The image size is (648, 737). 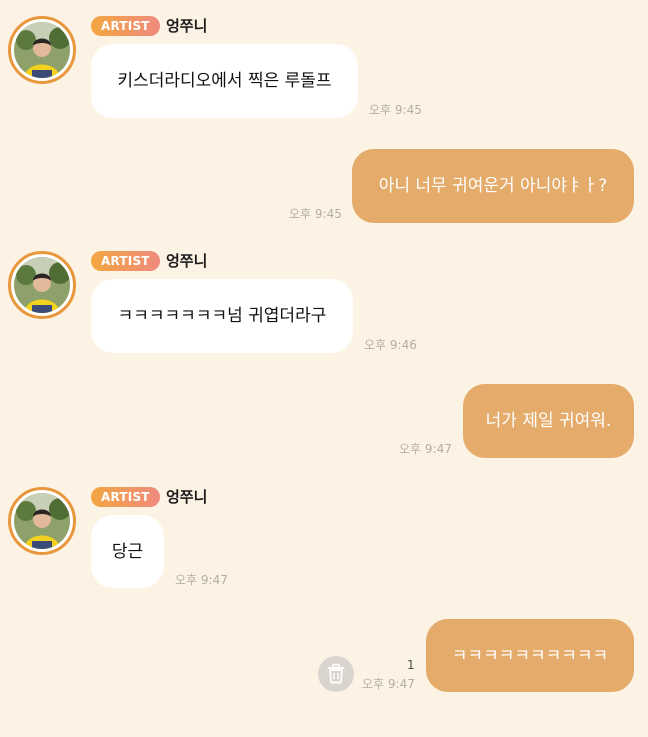 I want to click on trash-icon, so click(x=336, y=674).